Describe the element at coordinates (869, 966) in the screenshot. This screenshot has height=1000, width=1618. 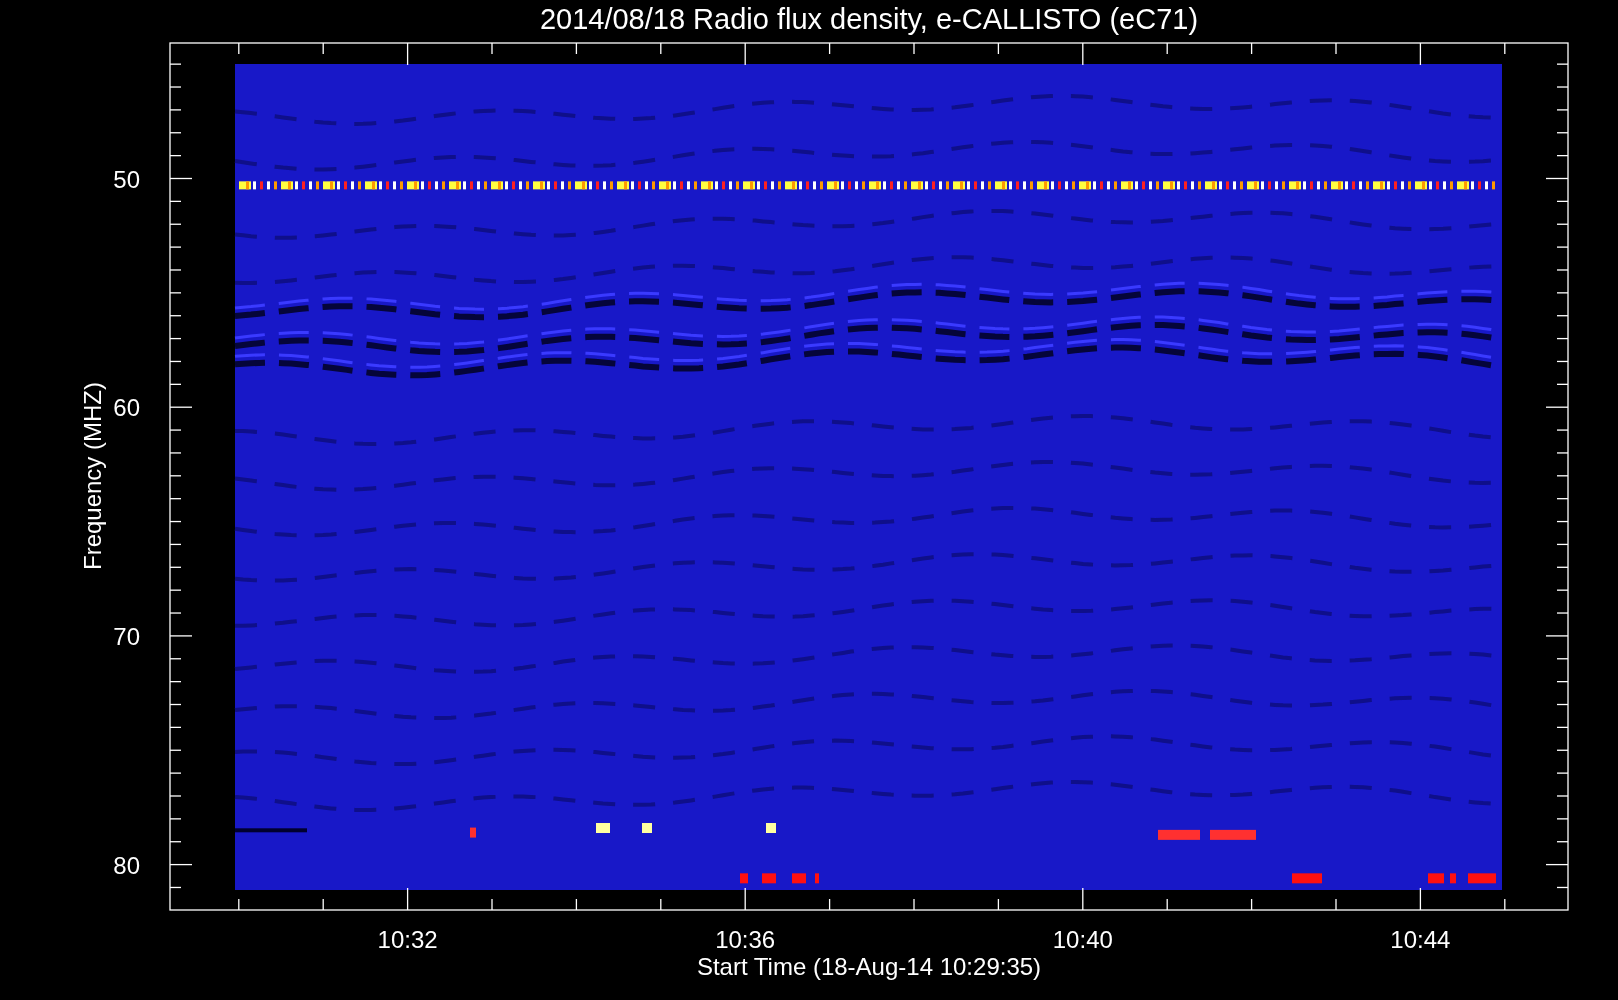
I see `x-axis-label: Start Time (18-Aug-14 10:29:35)` at that location.